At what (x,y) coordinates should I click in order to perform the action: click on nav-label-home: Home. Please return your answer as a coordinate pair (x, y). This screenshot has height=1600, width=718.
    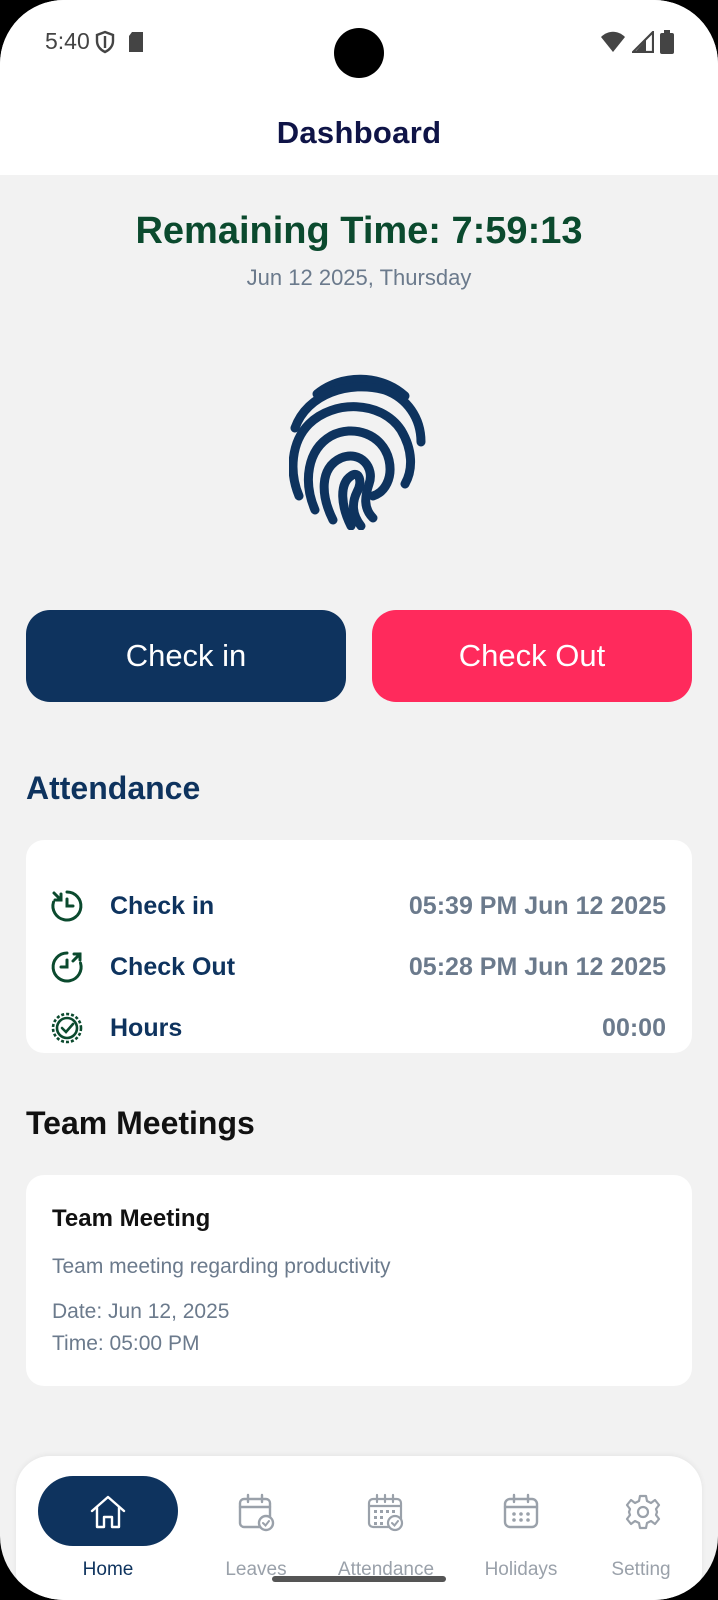
    Looking at the image, I should click on (108, 1569).